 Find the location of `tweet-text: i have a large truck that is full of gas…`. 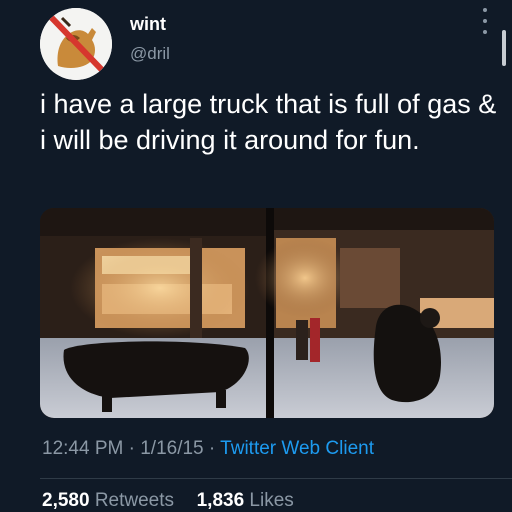

tweet-text: i have a large truck that is full of gas… is located at coordinates (268, 122).